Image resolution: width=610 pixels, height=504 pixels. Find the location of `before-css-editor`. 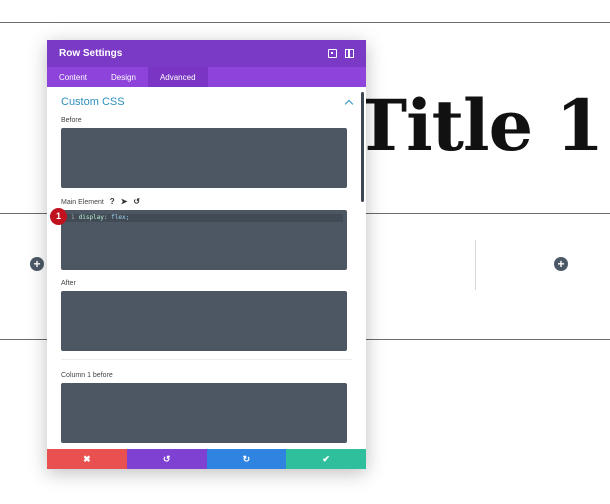

before-css-editor is located at coordinates (204, 158).